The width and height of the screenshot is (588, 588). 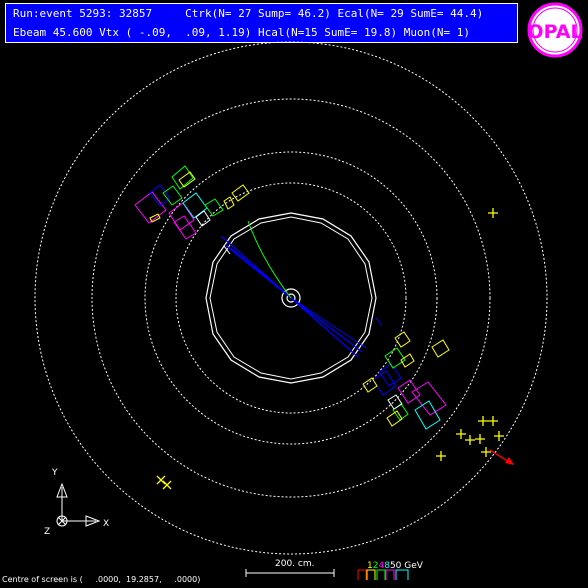 I want to click on calo-cluster-lower-right, so click(x=406, y=380).